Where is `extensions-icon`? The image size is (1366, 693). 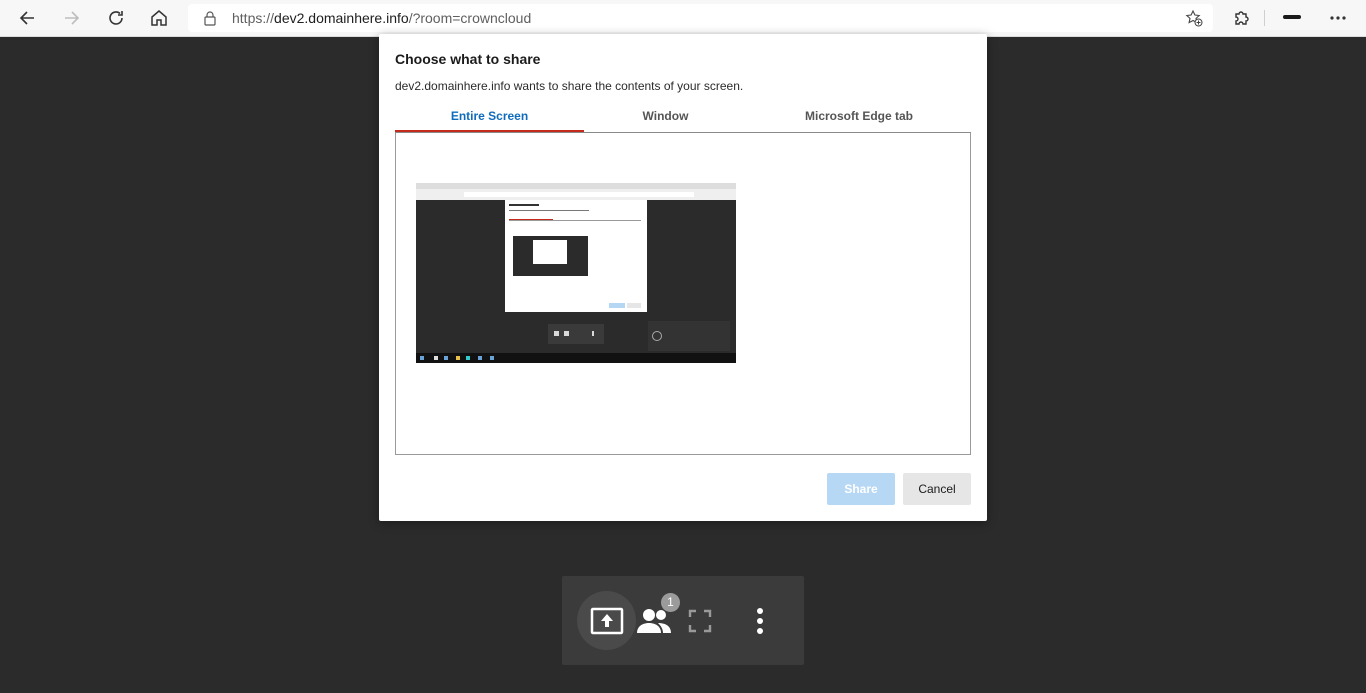 extensions-icon is located at coordinates (1242, 18).